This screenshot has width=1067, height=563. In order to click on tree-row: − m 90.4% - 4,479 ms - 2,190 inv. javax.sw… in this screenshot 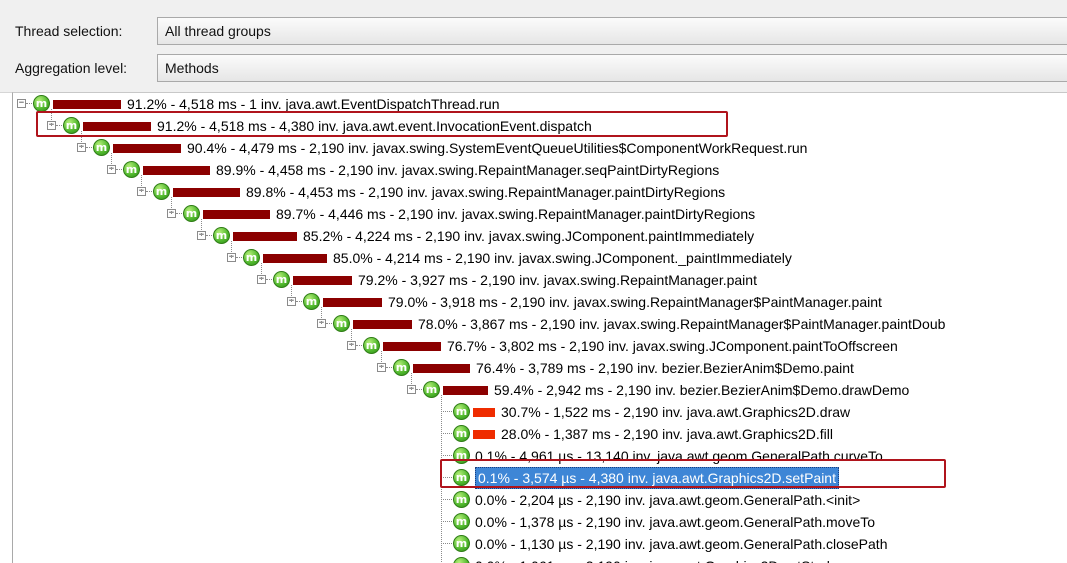, I will do `click(540, 148)`.